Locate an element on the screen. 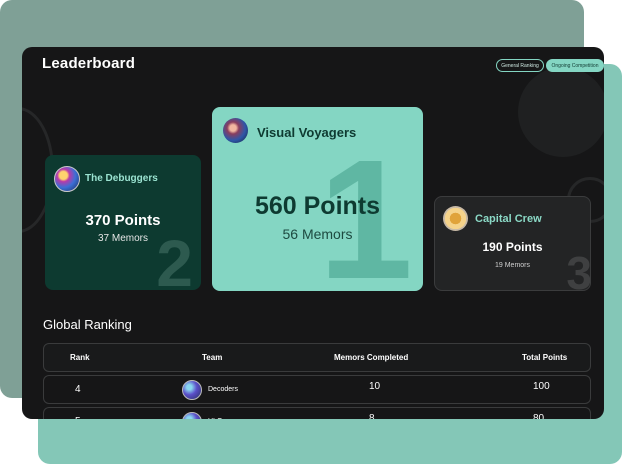 This screenshot has height=470, width=626. podium-card-first: 1 Visual Voyagers 560 Points 56 Memors is located at coordinates (317, 199).